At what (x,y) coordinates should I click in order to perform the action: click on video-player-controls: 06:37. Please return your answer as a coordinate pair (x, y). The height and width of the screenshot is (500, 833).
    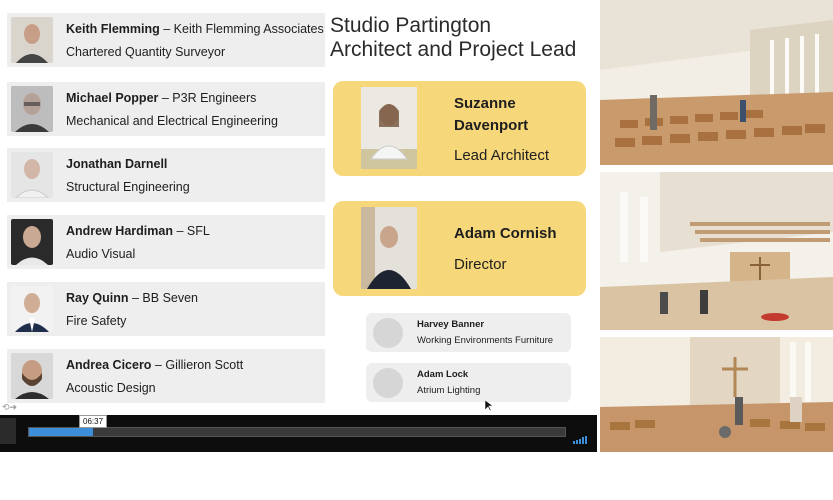
    Looking at the image, I should click on (298, 433).